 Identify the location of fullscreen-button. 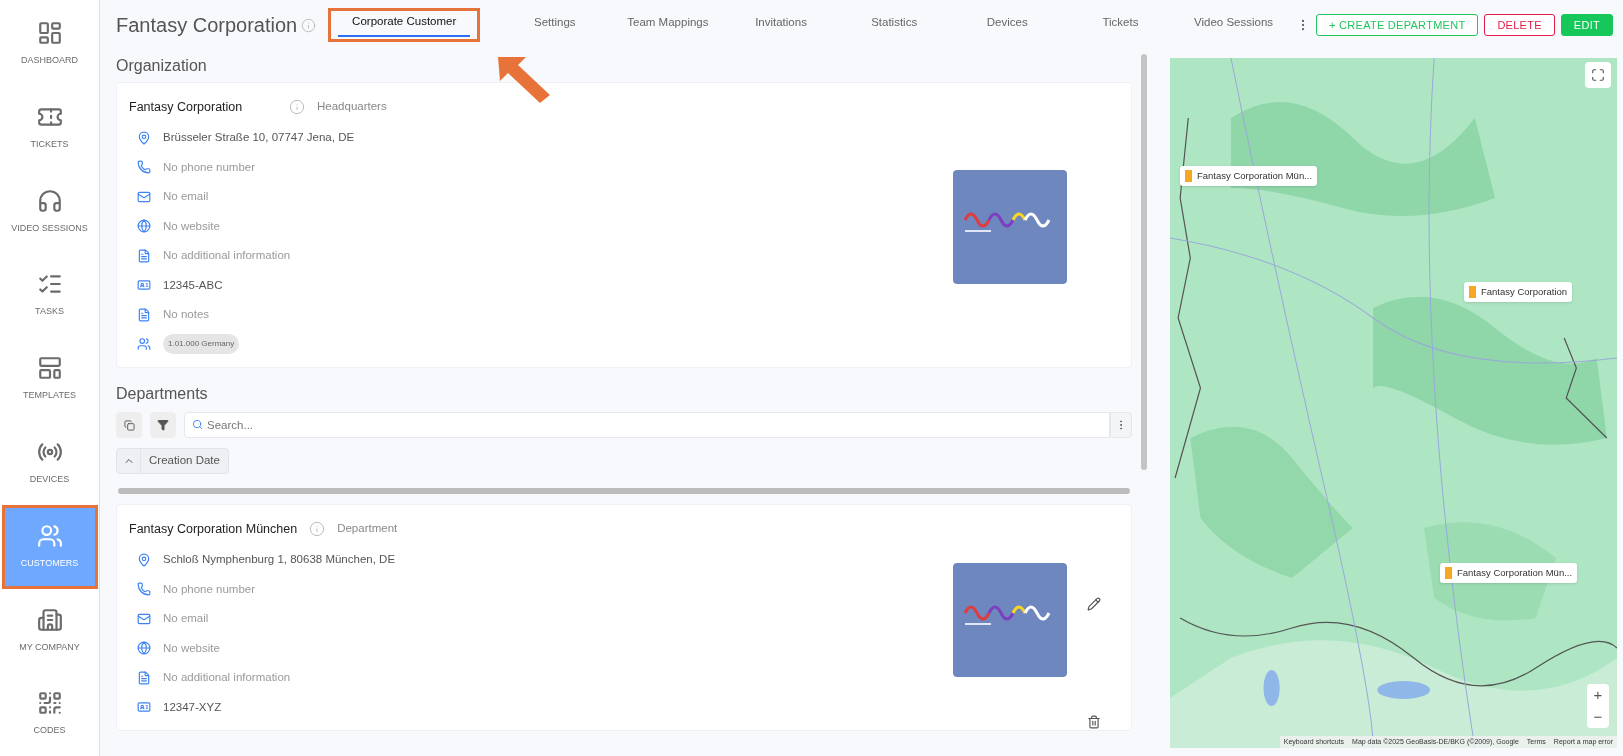
(1598, 75).